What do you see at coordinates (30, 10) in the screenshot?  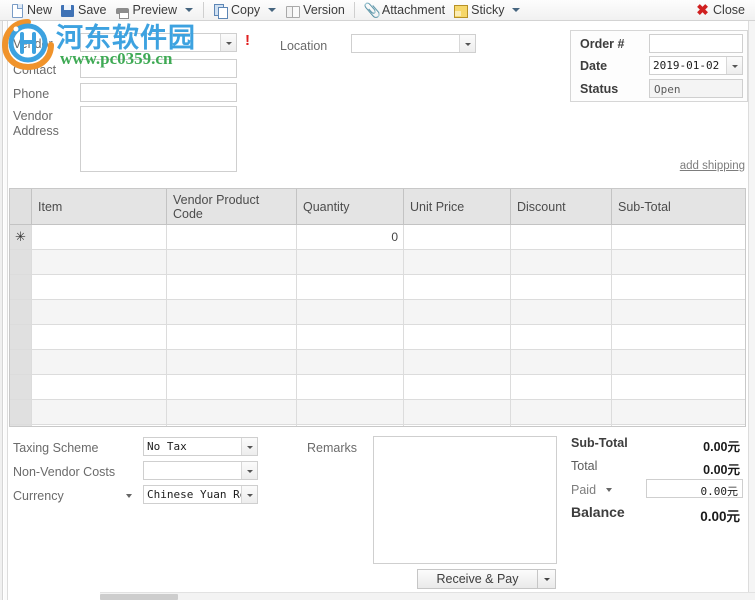 I see `new-button: New` at bounding box center [30, 10].